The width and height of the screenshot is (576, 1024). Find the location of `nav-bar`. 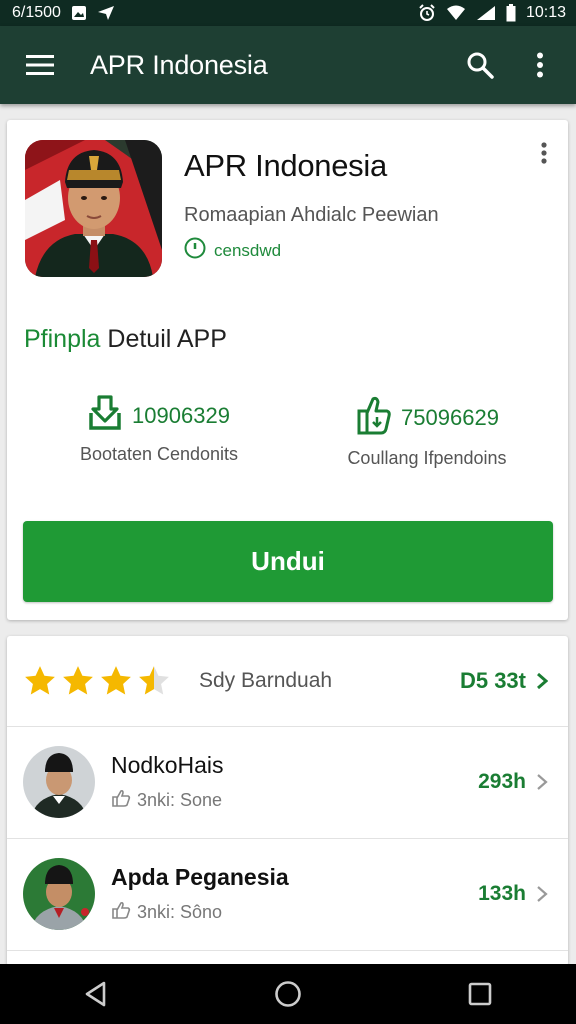

nav-bar is located at coordinates (288, 994).